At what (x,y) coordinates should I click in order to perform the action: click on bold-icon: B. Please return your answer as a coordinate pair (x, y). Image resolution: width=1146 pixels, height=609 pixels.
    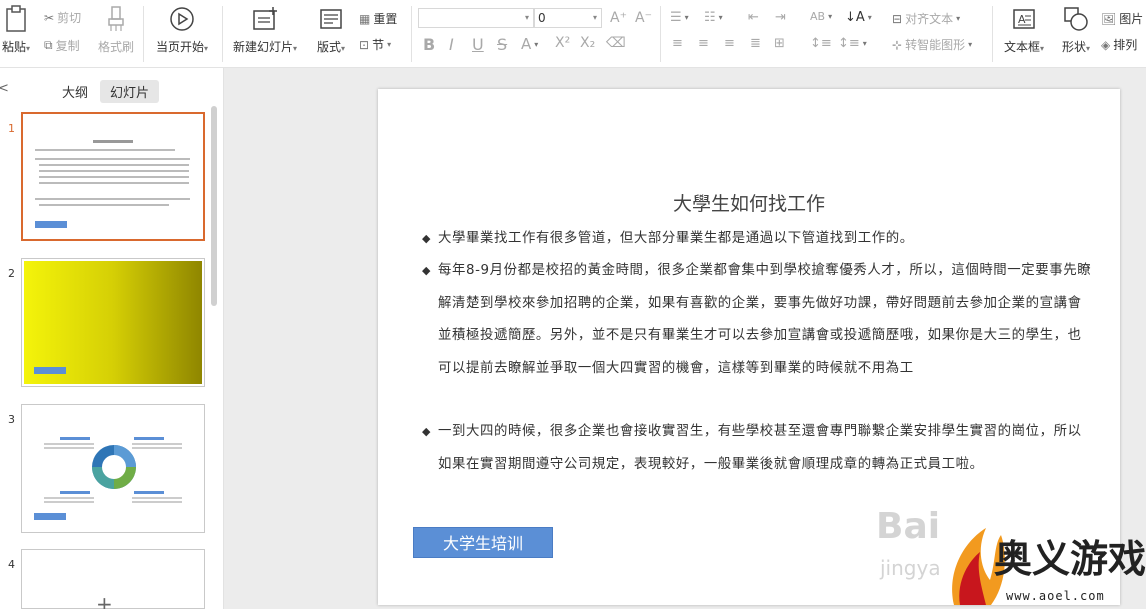
    Looking at the image, I should click on (429, 44).